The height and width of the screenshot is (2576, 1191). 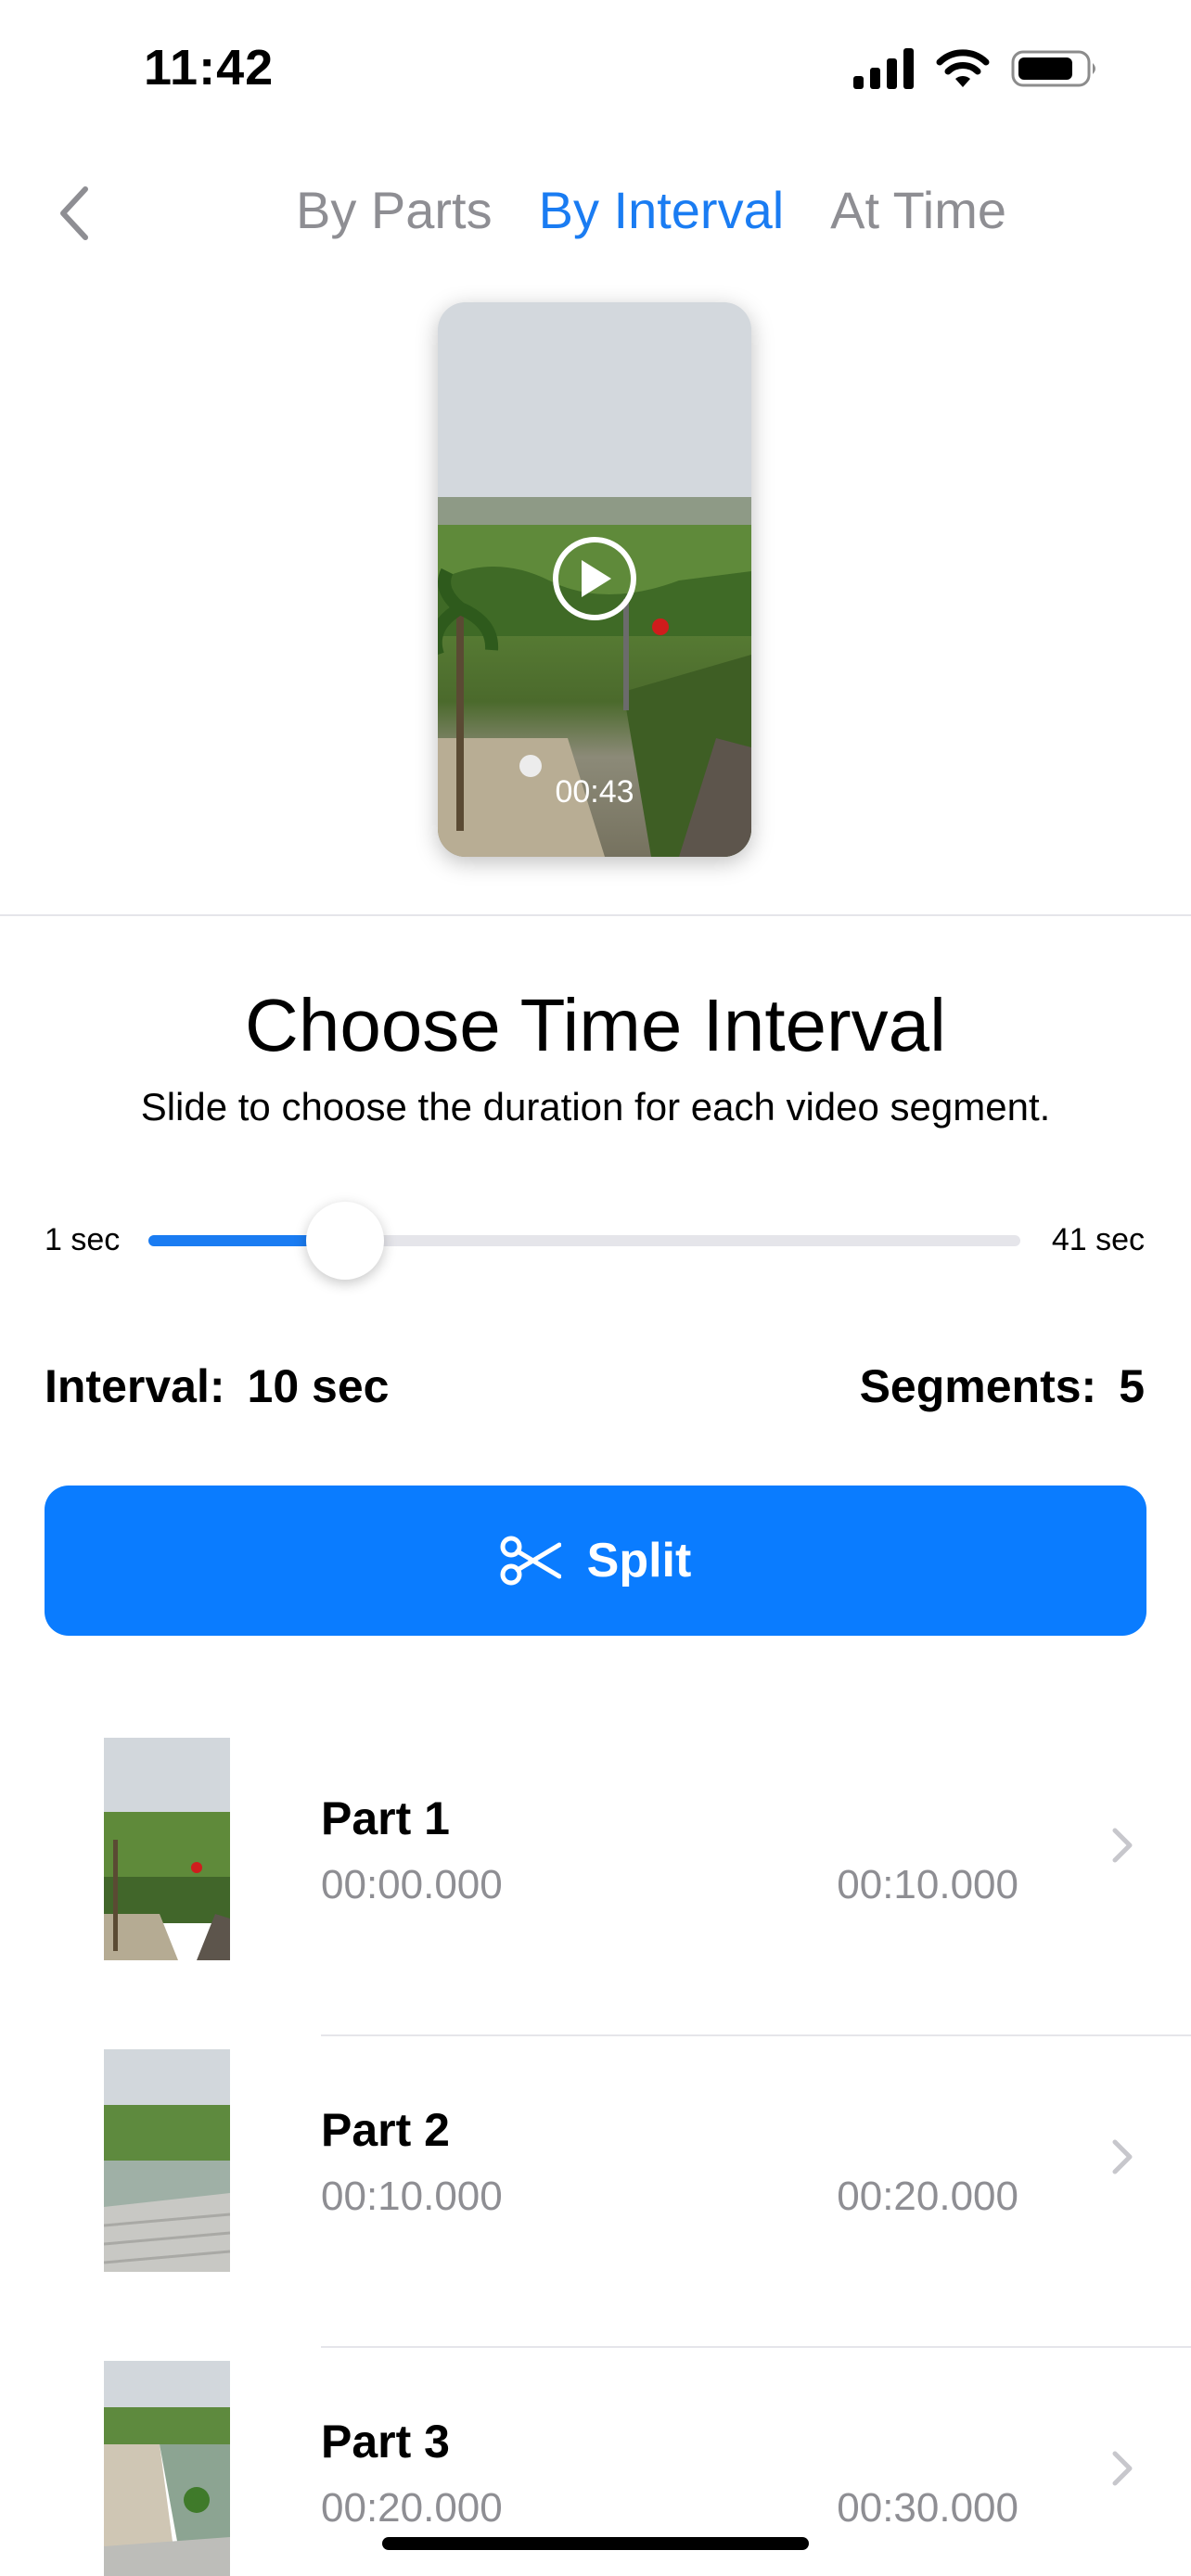 I want to click on interval-label: Interval:, so click(x=135, y=1386).